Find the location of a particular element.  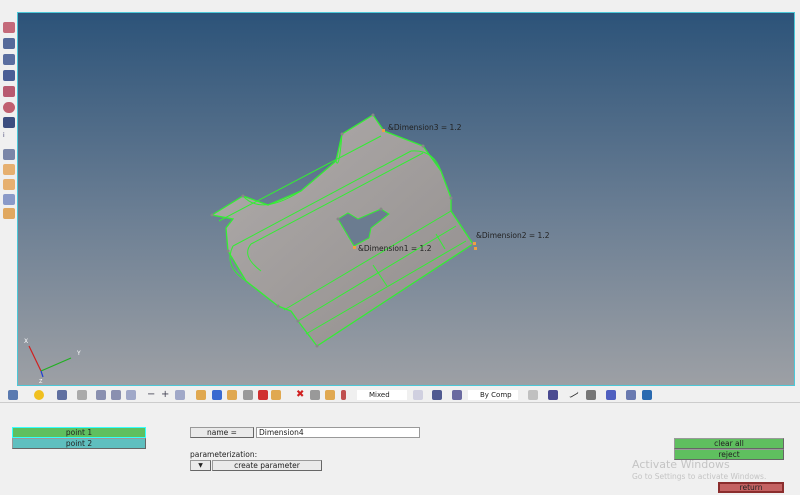

redo-icon is located at coordinates (180, 395).